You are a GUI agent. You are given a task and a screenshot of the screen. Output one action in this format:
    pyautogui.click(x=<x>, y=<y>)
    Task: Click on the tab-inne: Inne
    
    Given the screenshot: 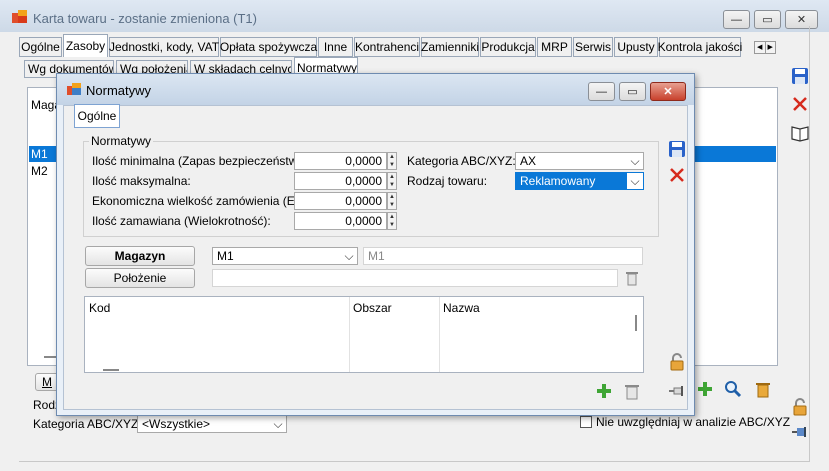 What is the action you would take?
    pyautogui.click(x=335, y=47)
    